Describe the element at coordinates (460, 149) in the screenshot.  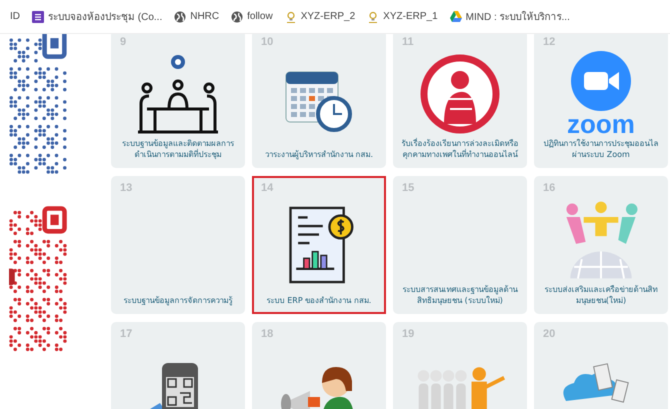
I see `tile-label: รับเรื่องร้องเรียนการล่วงละเมิดหรือคุกคามทางเพศในที่ทำงานออนไลน์` at that location.